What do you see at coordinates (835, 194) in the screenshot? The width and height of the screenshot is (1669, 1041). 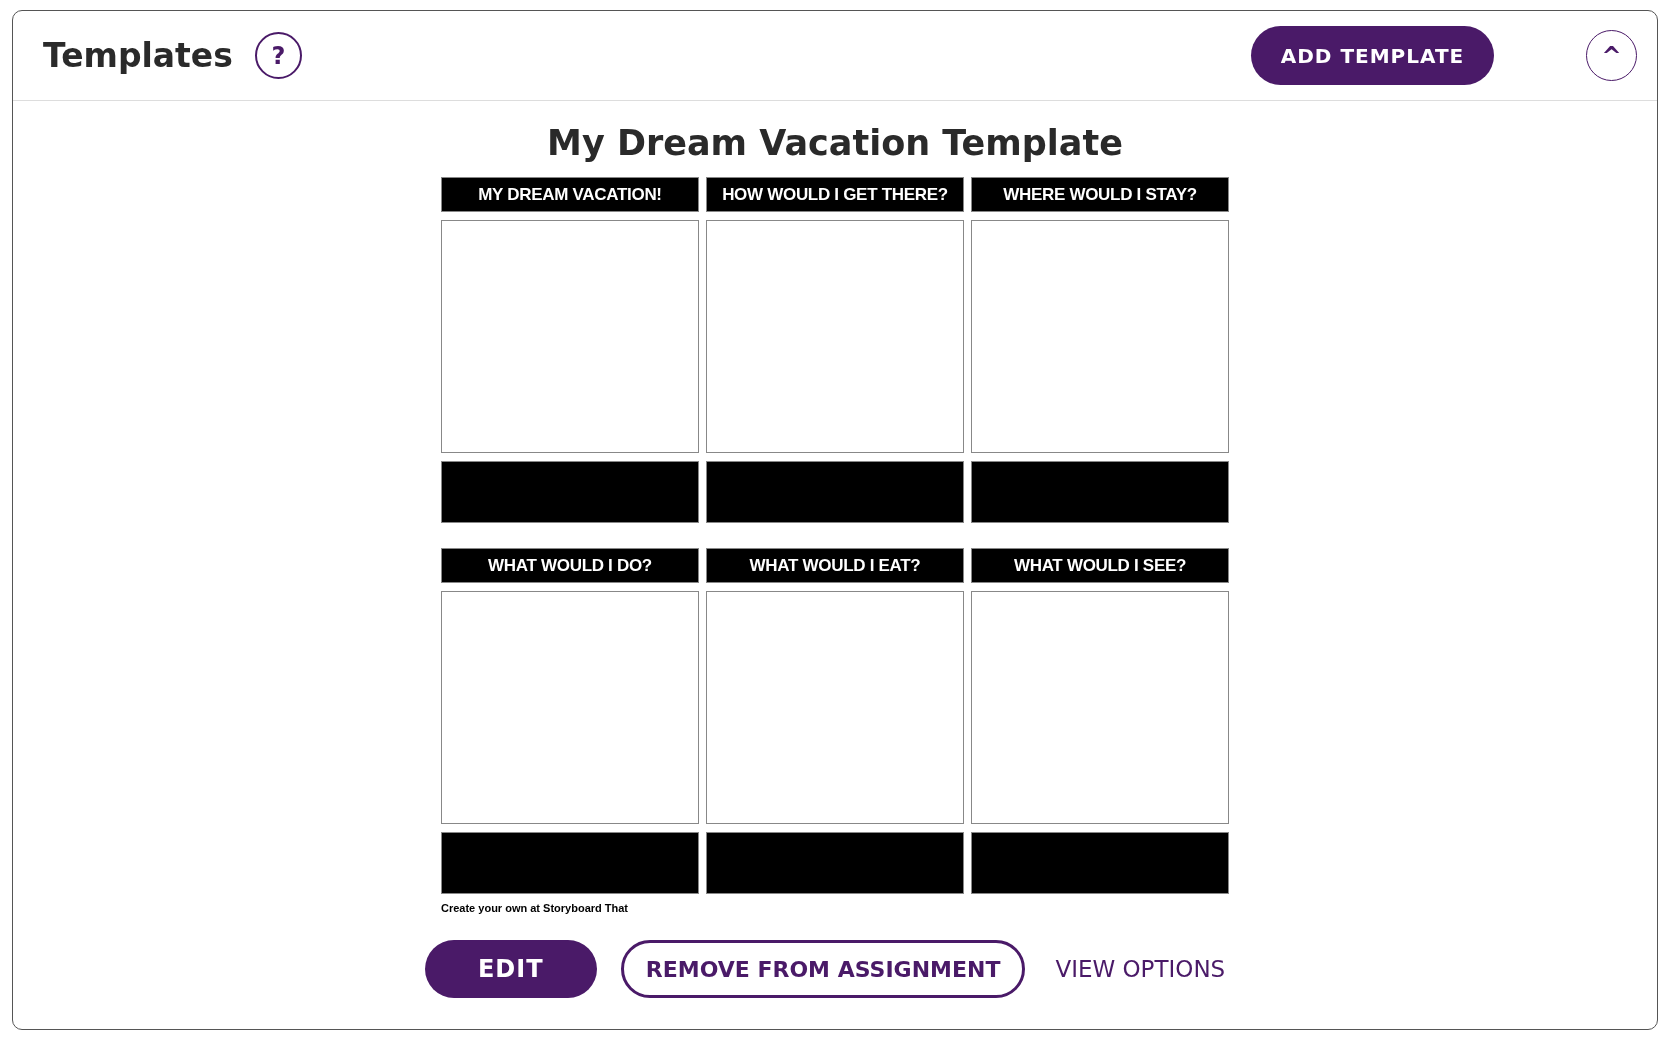 I see `panel-heading: HOW WOULD I GET THERE?` at bounding box center [835, 194].